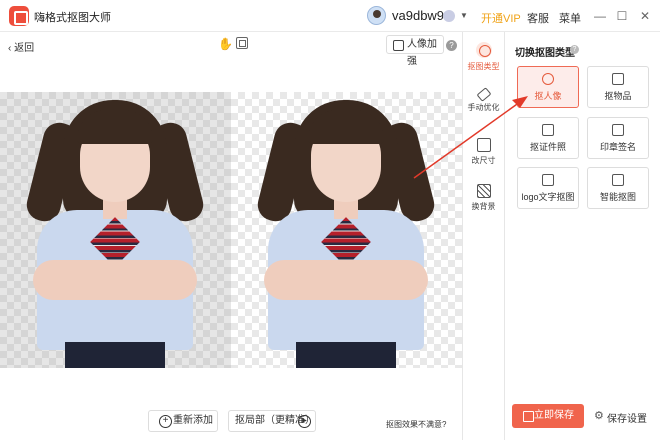 This screenshot has height=440, width=660. I want to click on rail-label: 手动优化, so click(483, 107).